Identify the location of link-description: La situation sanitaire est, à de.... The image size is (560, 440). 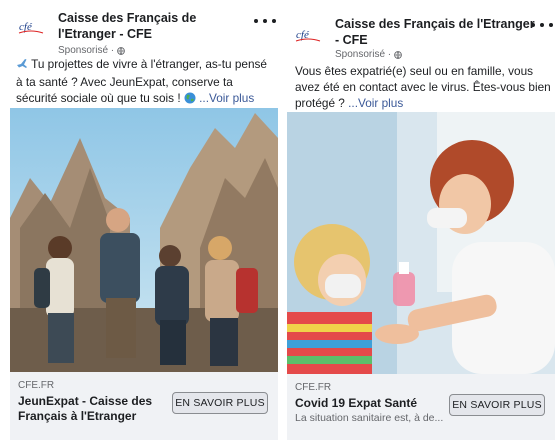
(369, 418).